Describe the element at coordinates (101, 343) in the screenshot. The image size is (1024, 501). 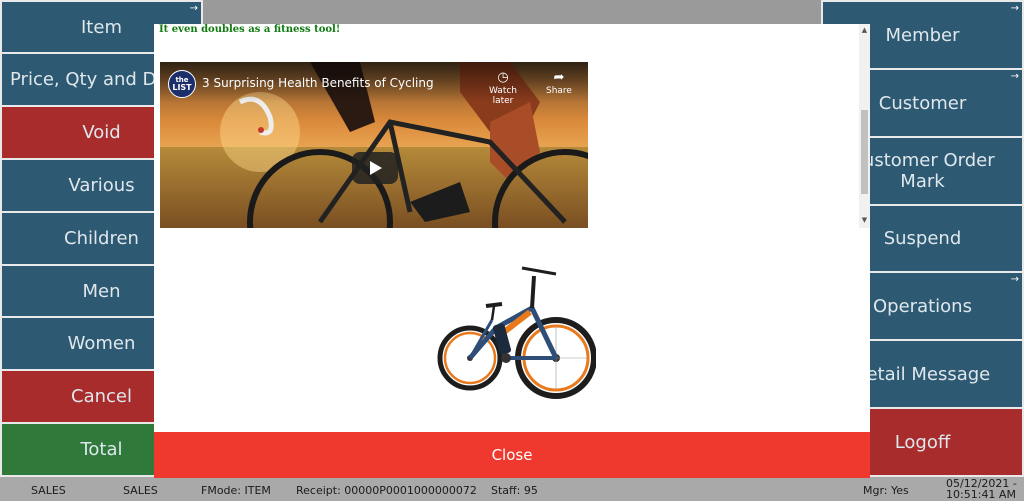
I see `women-label: Women` at that location.